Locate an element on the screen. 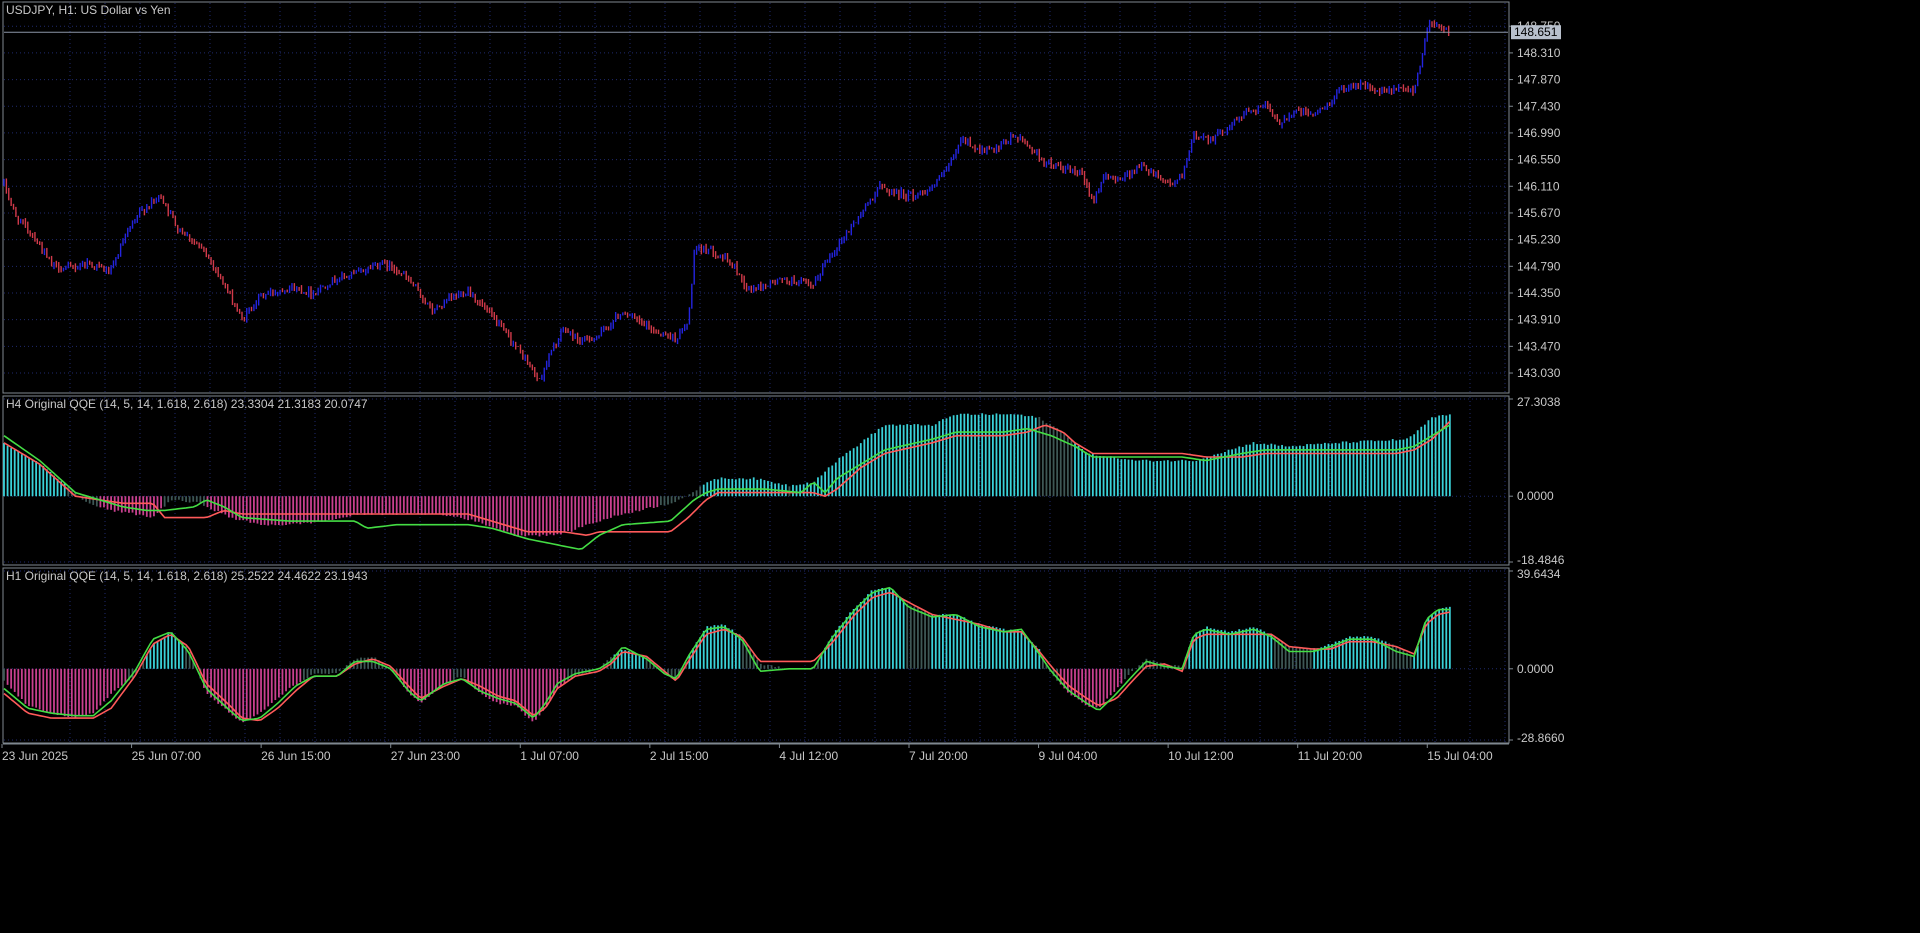 The image size is (1920, 933). y-tick-label: 27.3038 is located at coordinates (1539, 402).